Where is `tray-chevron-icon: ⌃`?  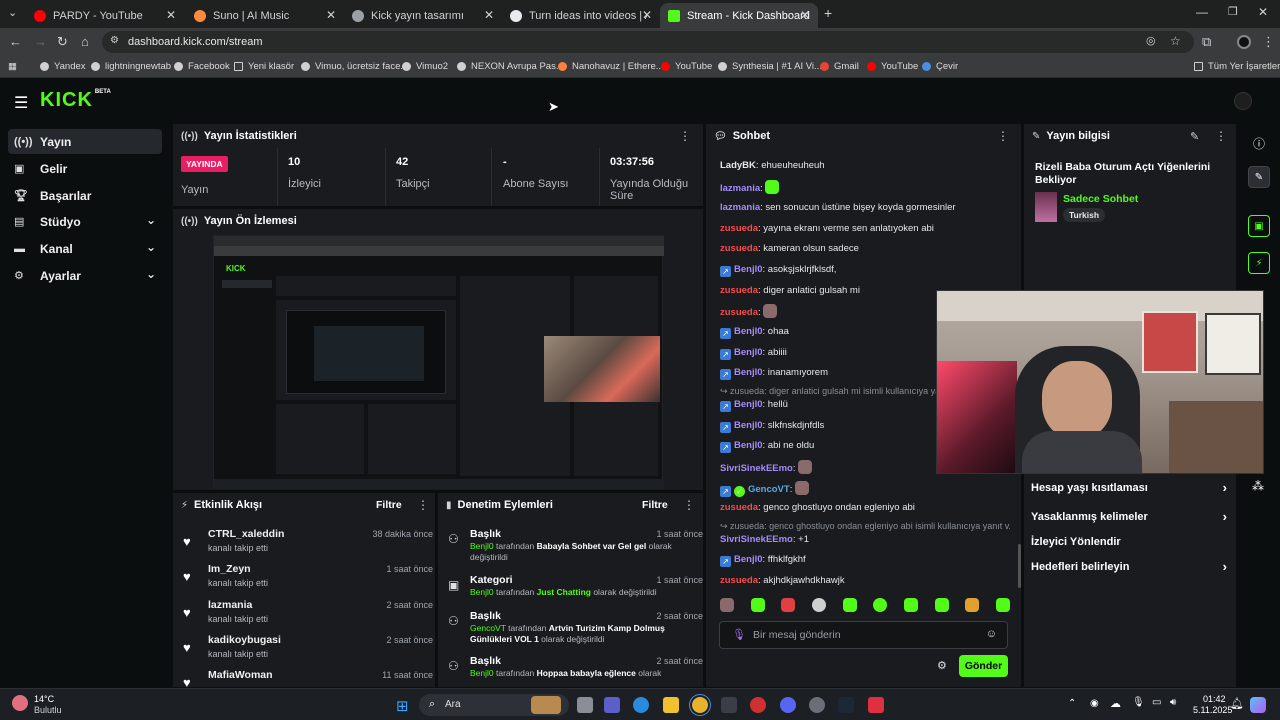
tray-chevron-icon: ⌃ is located at coordinates (1072, 703).